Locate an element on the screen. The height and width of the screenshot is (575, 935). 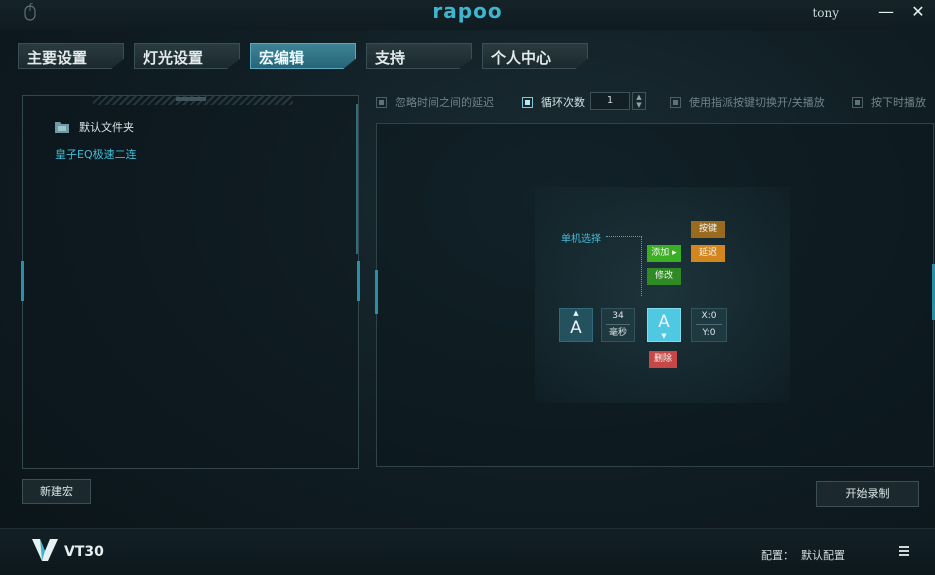
folder-icon is located at coordinates (62, 127).